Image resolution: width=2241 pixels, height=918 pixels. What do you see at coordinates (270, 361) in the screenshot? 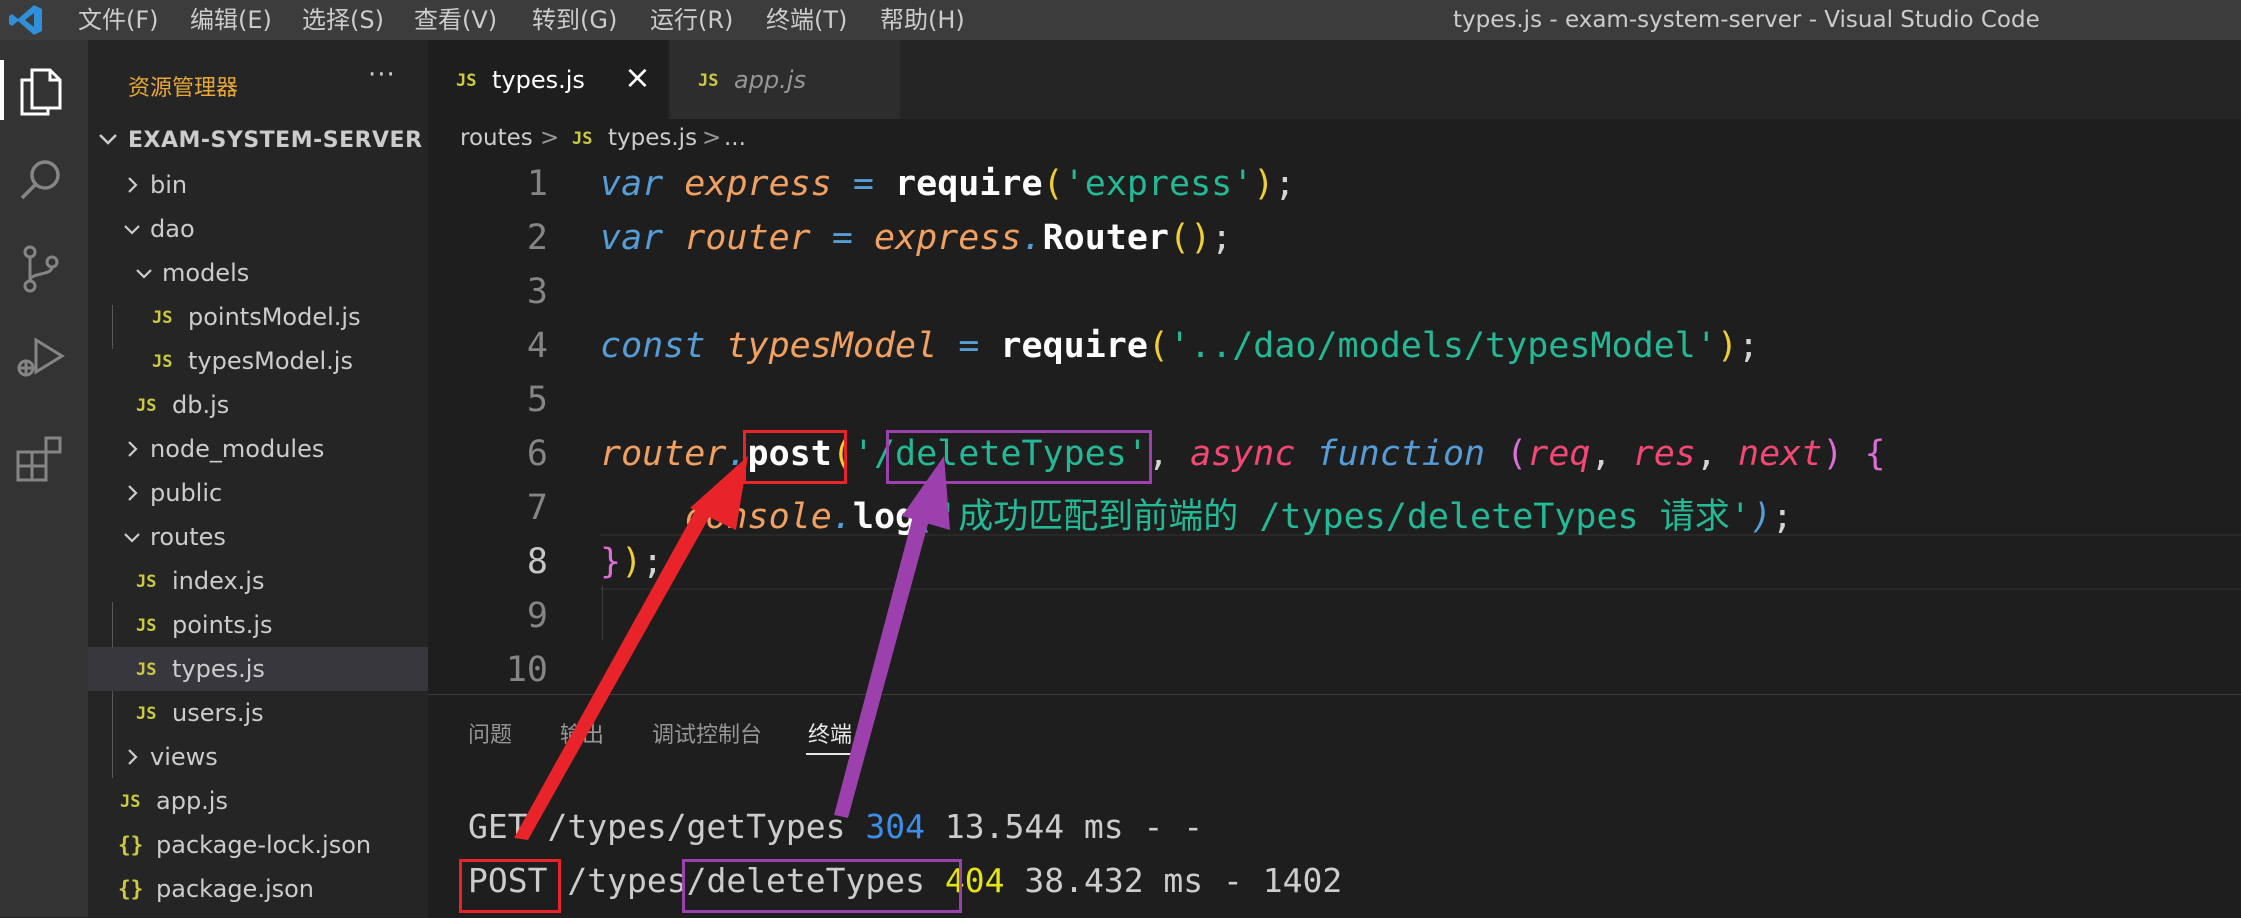
I see `tree-item-label: typesModel.js` at bounding box center [270, 361].